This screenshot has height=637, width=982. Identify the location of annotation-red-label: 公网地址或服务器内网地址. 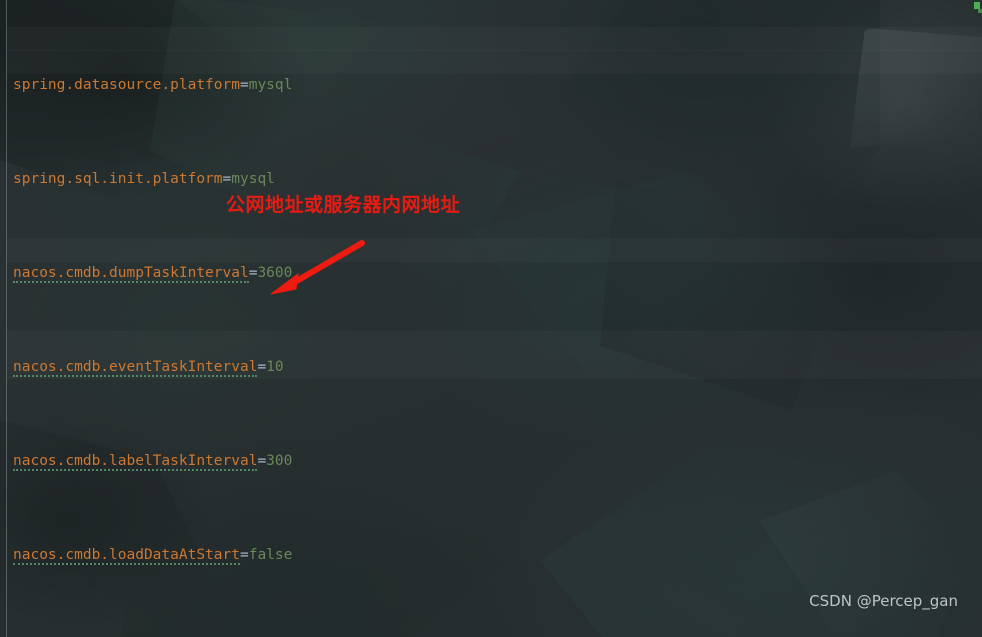
(343, 205).